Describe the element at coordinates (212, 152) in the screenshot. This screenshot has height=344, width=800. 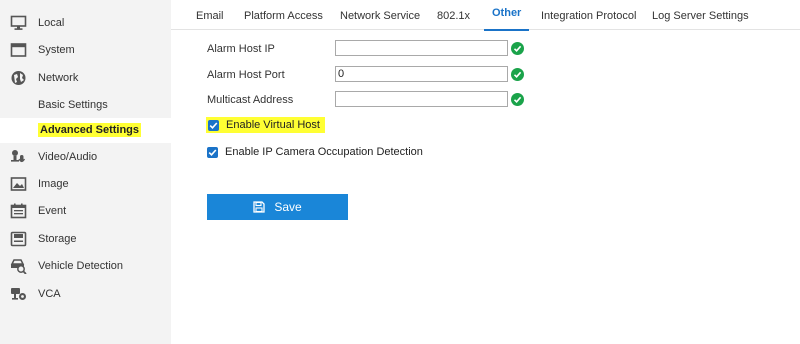
I see `enable-ip-camera-occupation-checkbox` at that location.